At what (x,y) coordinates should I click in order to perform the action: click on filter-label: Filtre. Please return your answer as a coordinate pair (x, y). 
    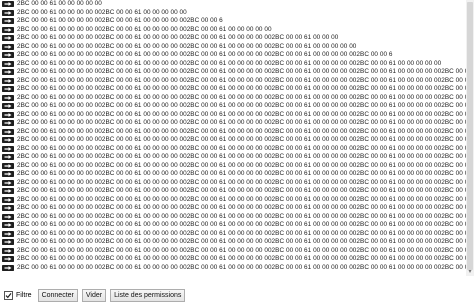
    Looking at the image, I should click on (24, 295).